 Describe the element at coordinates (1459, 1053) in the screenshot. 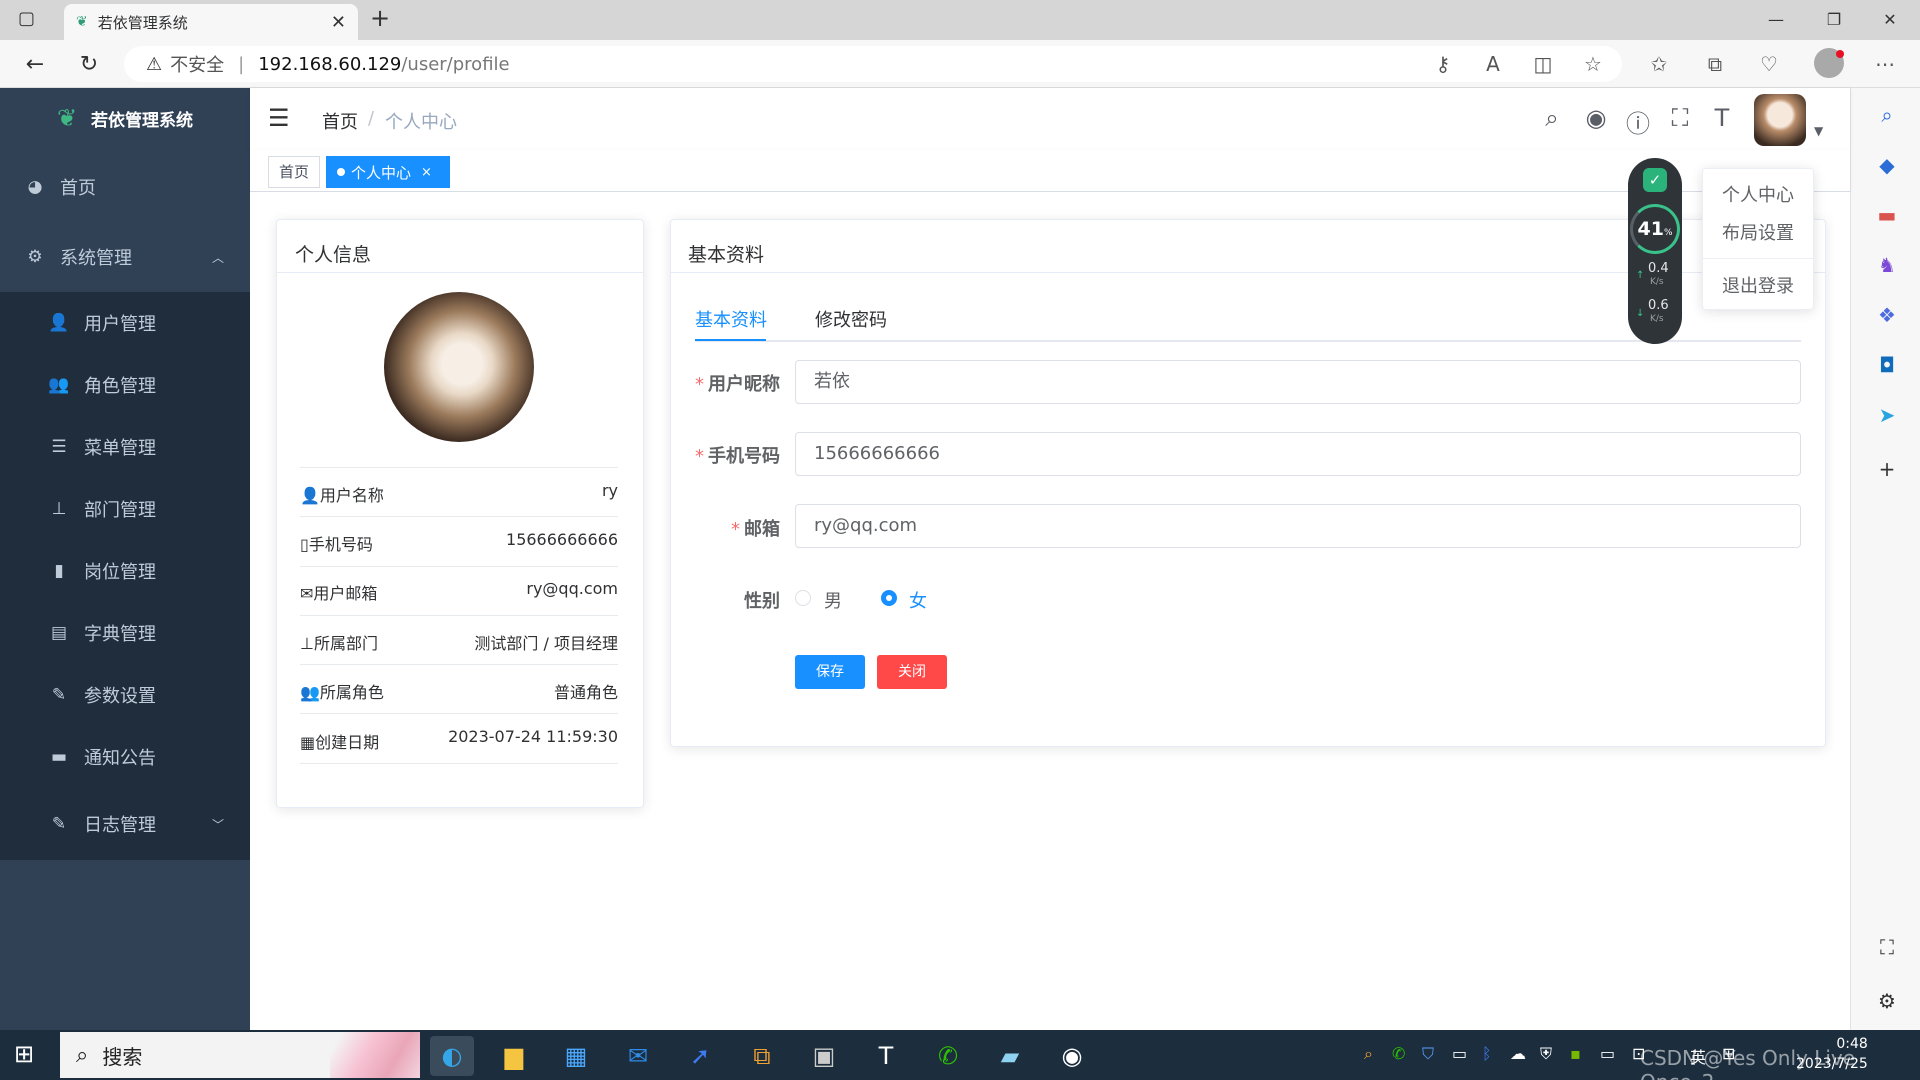

I see `display-tray-icon: ▭` at that location.